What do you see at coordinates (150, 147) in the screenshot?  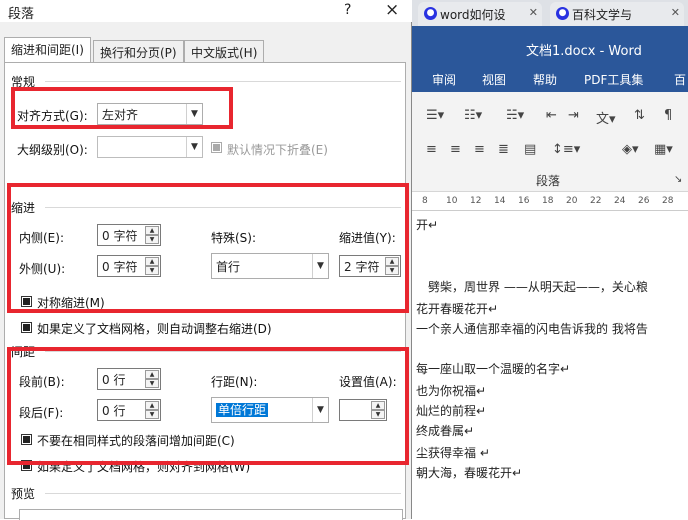 I see `outline-level-select: ▼` at bounding box center [150, 147].